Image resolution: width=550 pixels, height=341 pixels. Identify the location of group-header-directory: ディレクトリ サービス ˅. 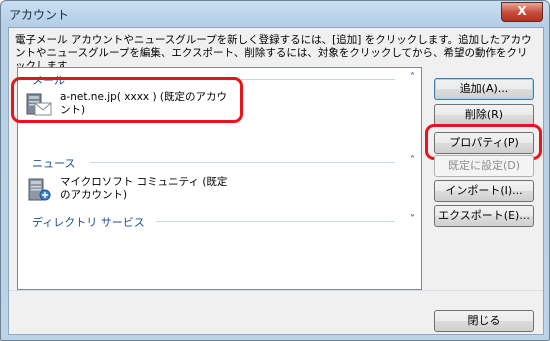
(219, 221).